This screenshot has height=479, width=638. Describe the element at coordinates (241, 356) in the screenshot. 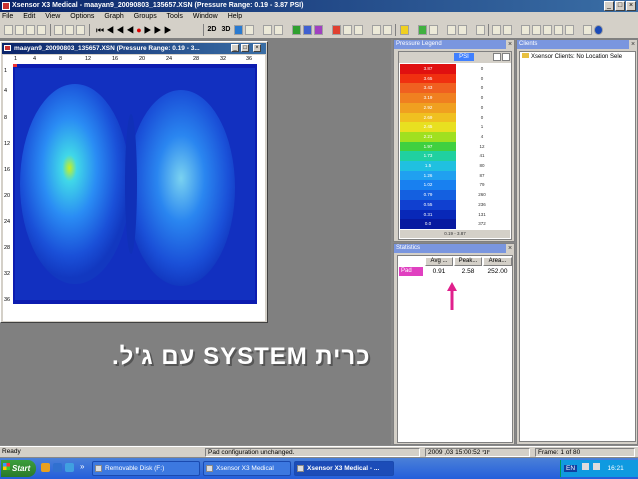

I see `slide-caption: כרית SYSTEM עם ג'ל.` at that location.